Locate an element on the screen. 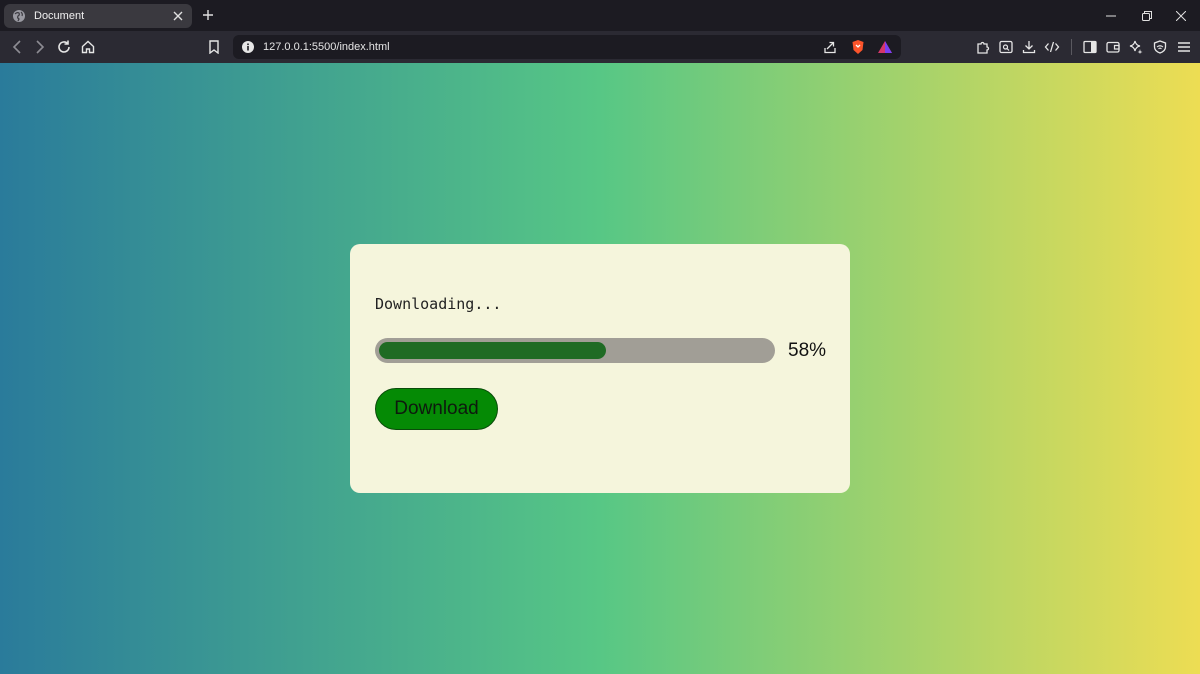  reload-button is located at coordinates (64, 47).